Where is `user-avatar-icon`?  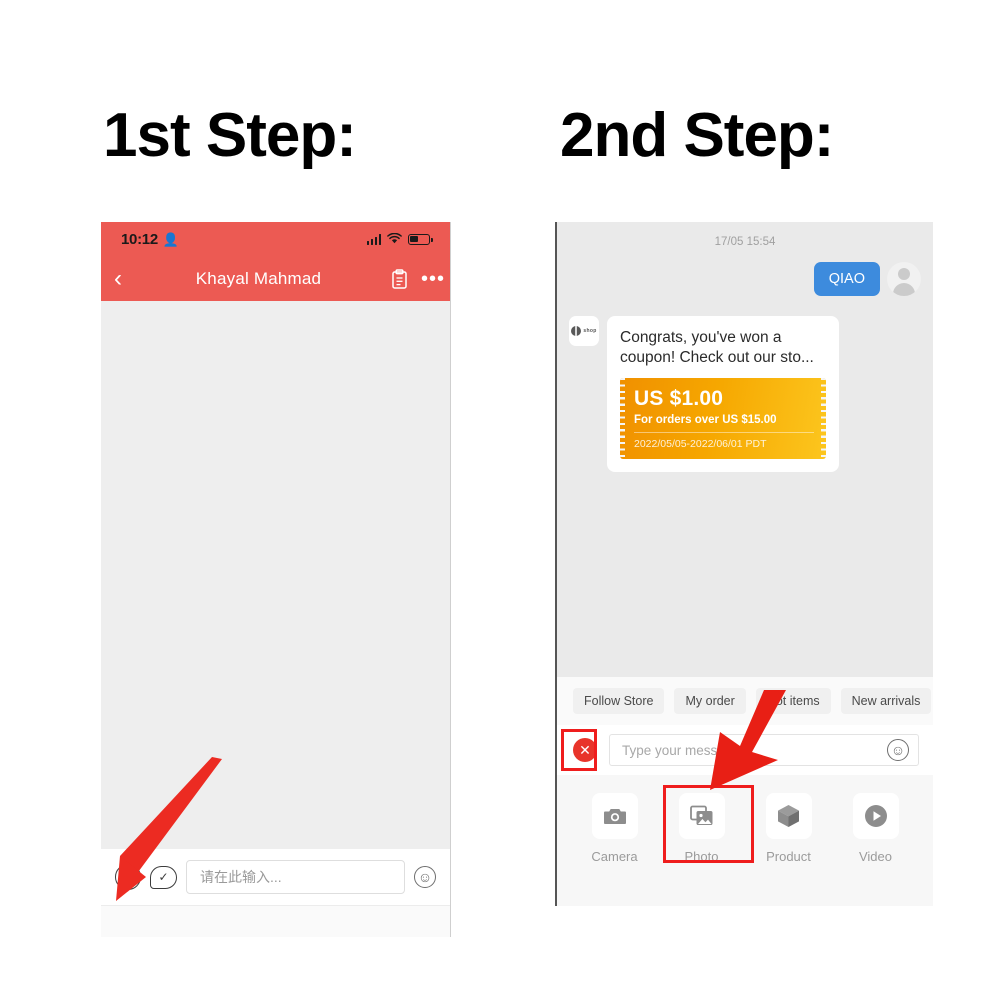
user-avatar-icon is located at coordinates (904, 279).